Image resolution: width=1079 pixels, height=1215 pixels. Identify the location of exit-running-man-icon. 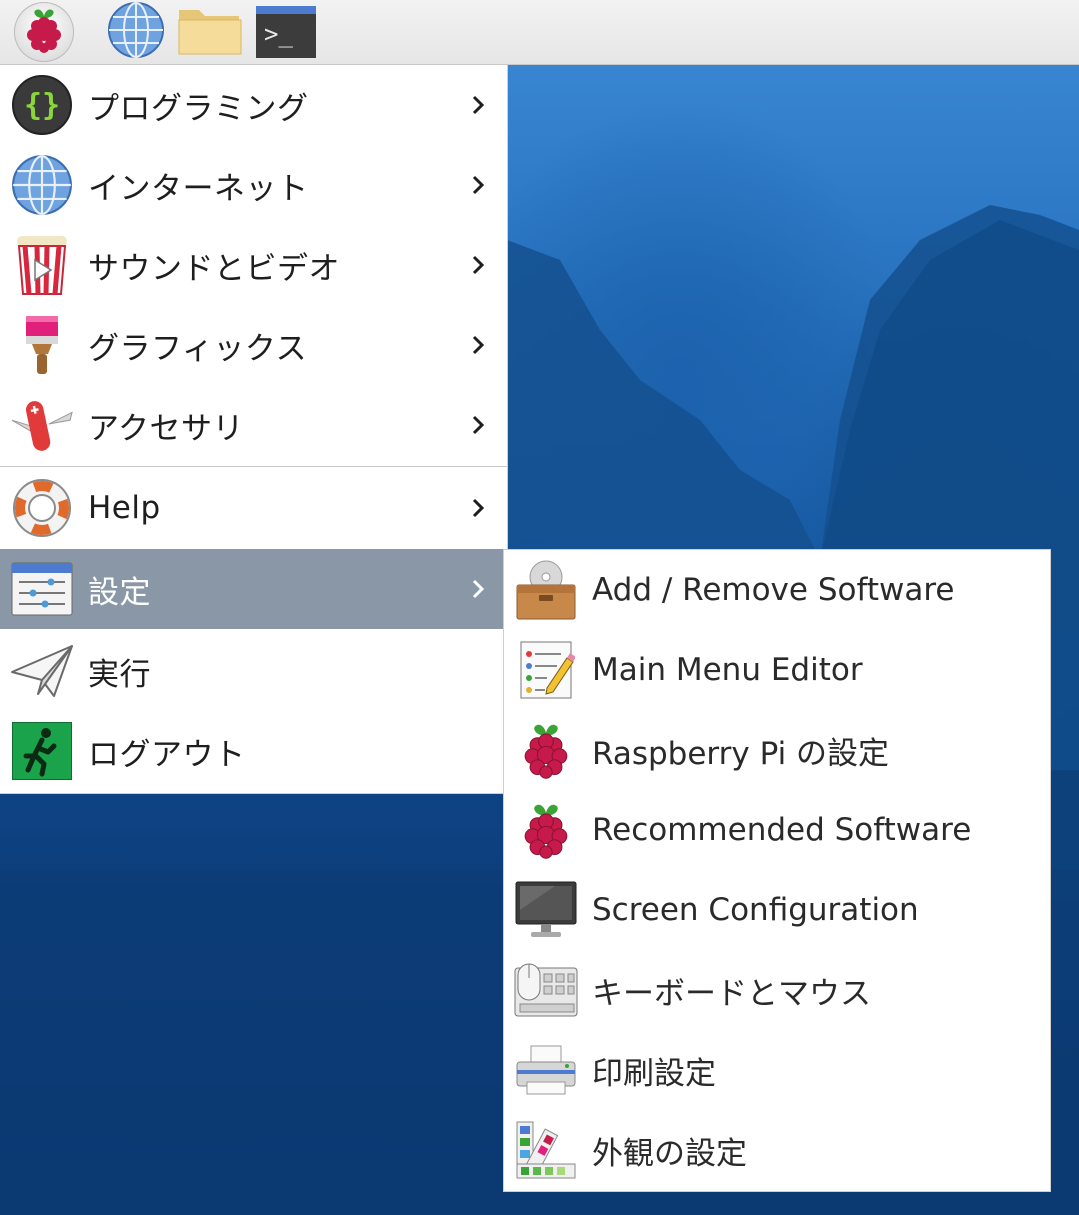
(42, 751).